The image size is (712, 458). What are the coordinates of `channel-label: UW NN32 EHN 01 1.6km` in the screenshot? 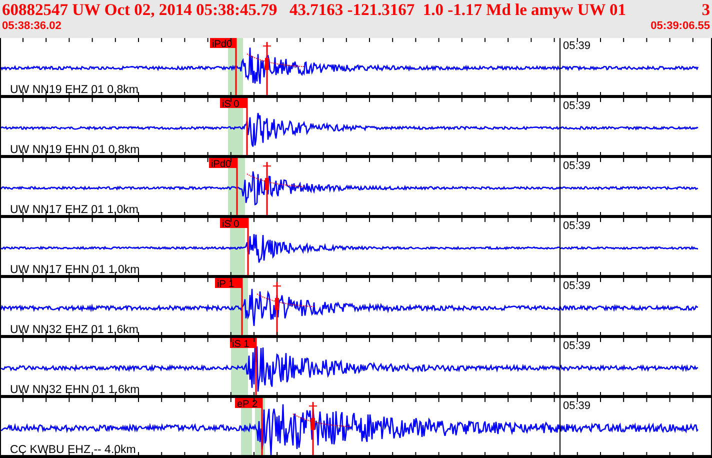 It's located at (75, 390).